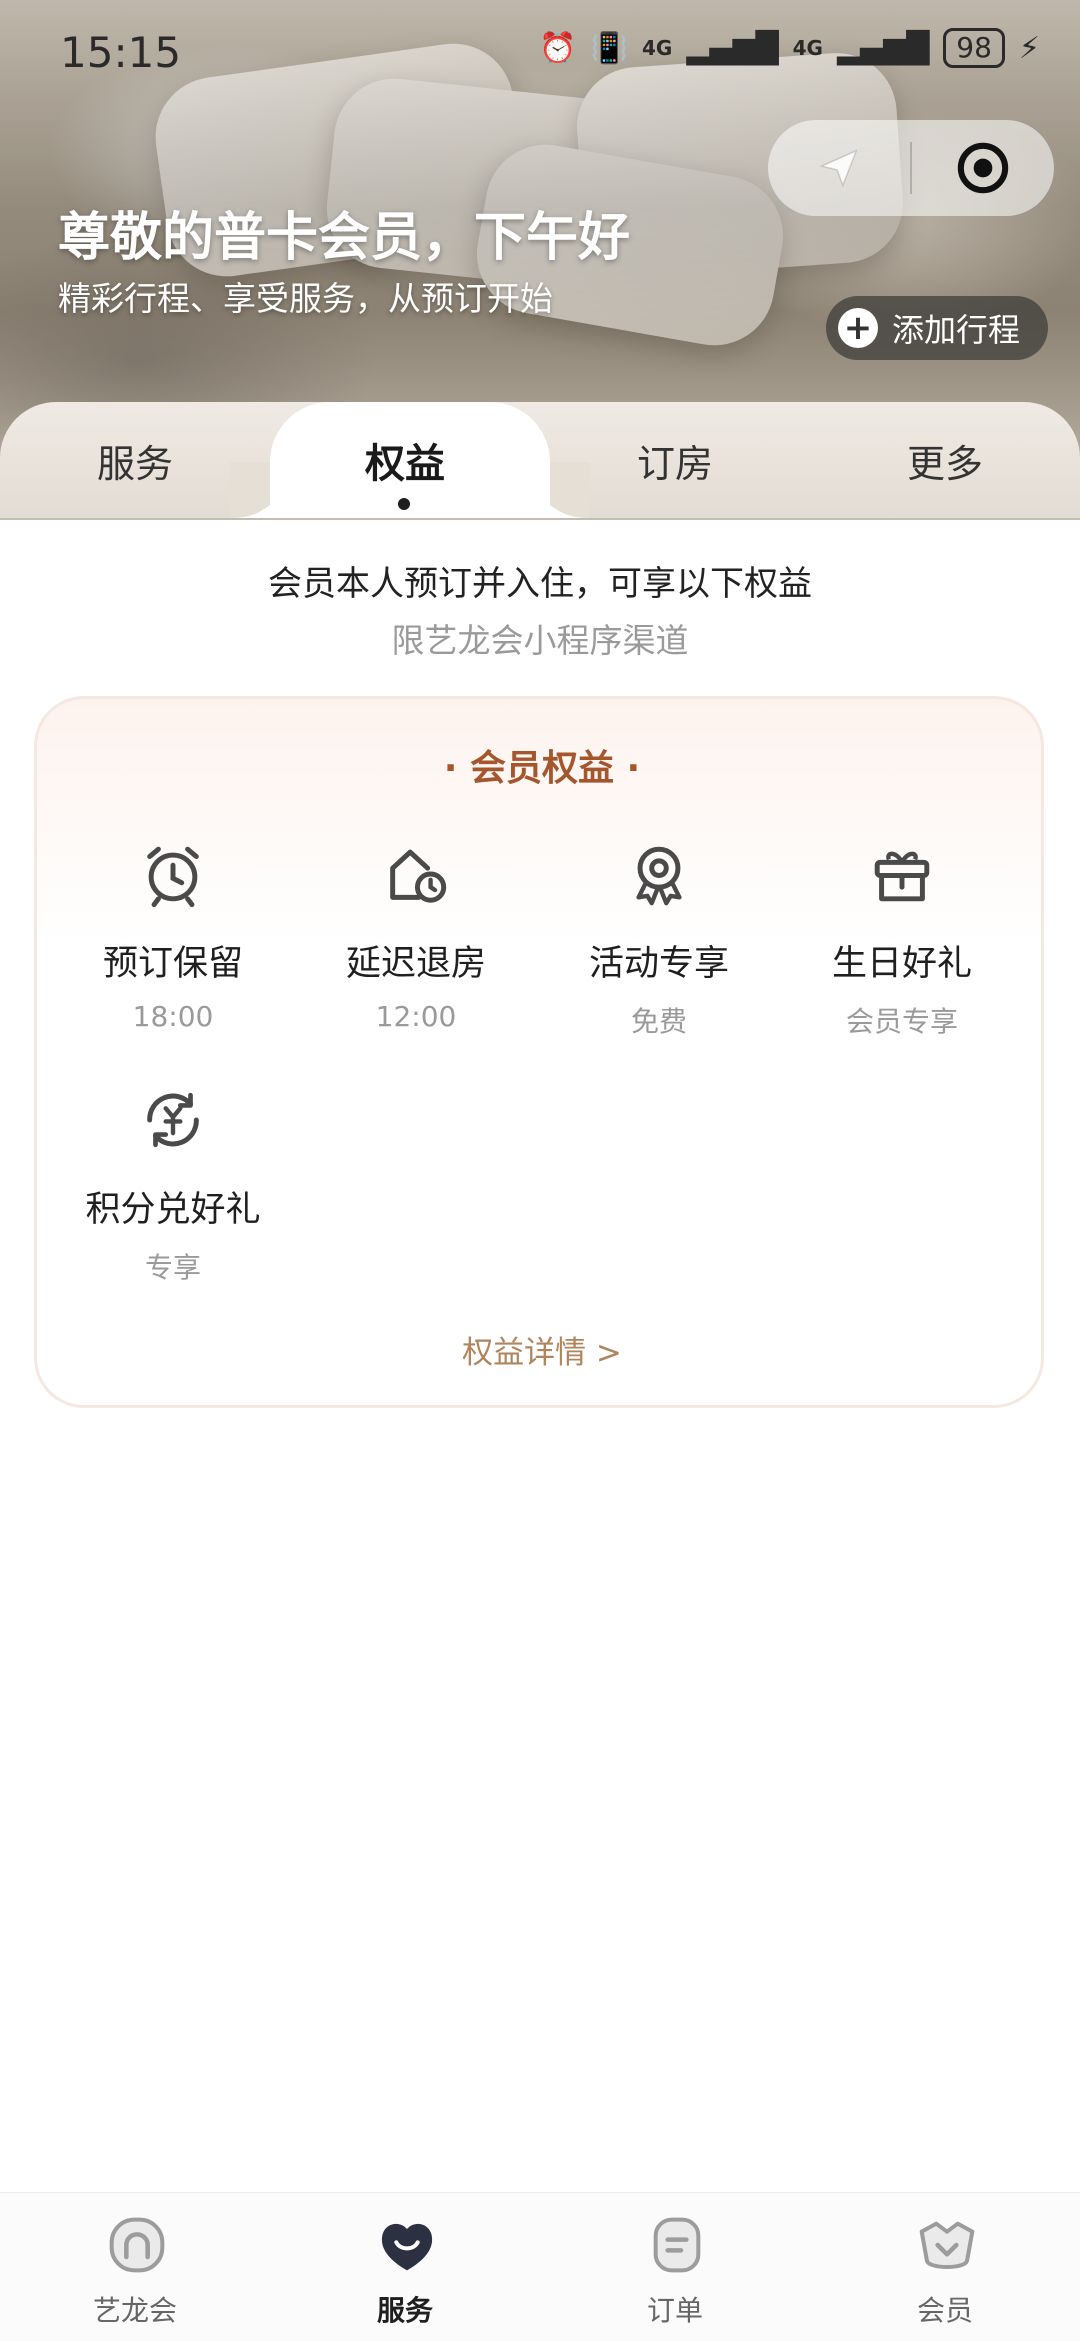 This screenshot has width=1080, height=2341. Describe the element at coordinates (121, 52) in the screenshot. I see `status-time: 15:15` at that location.